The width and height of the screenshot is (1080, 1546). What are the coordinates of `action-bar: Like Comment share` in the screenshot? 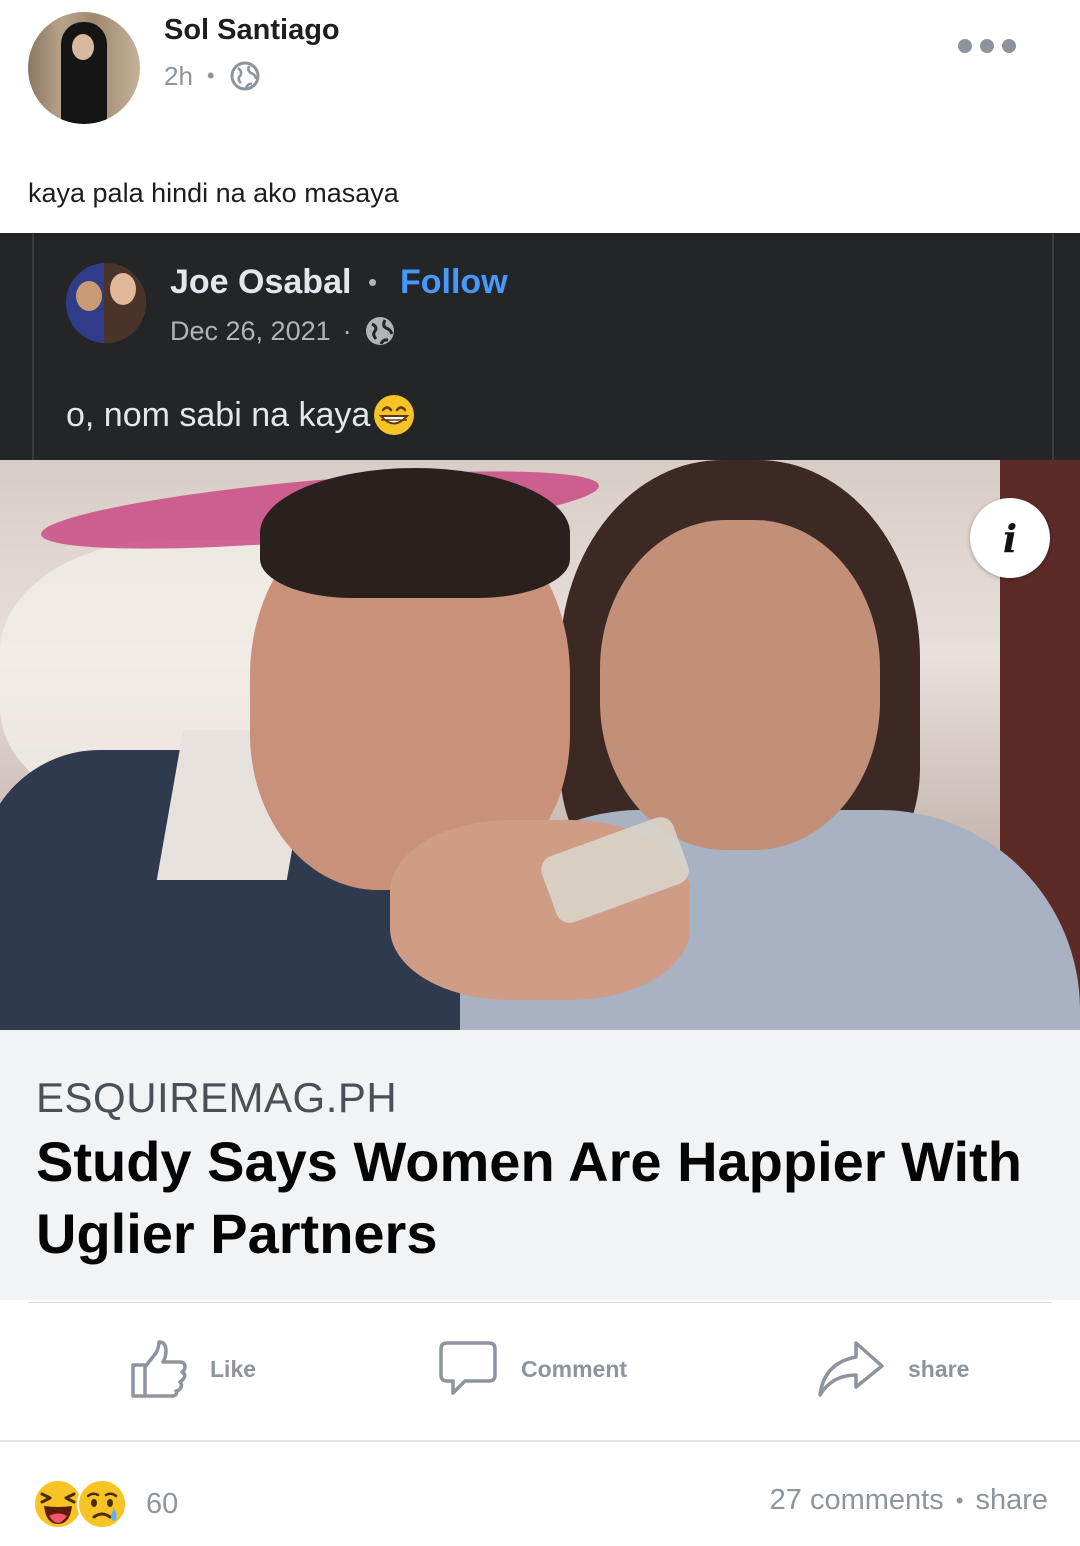 It's located at (540, 1371).